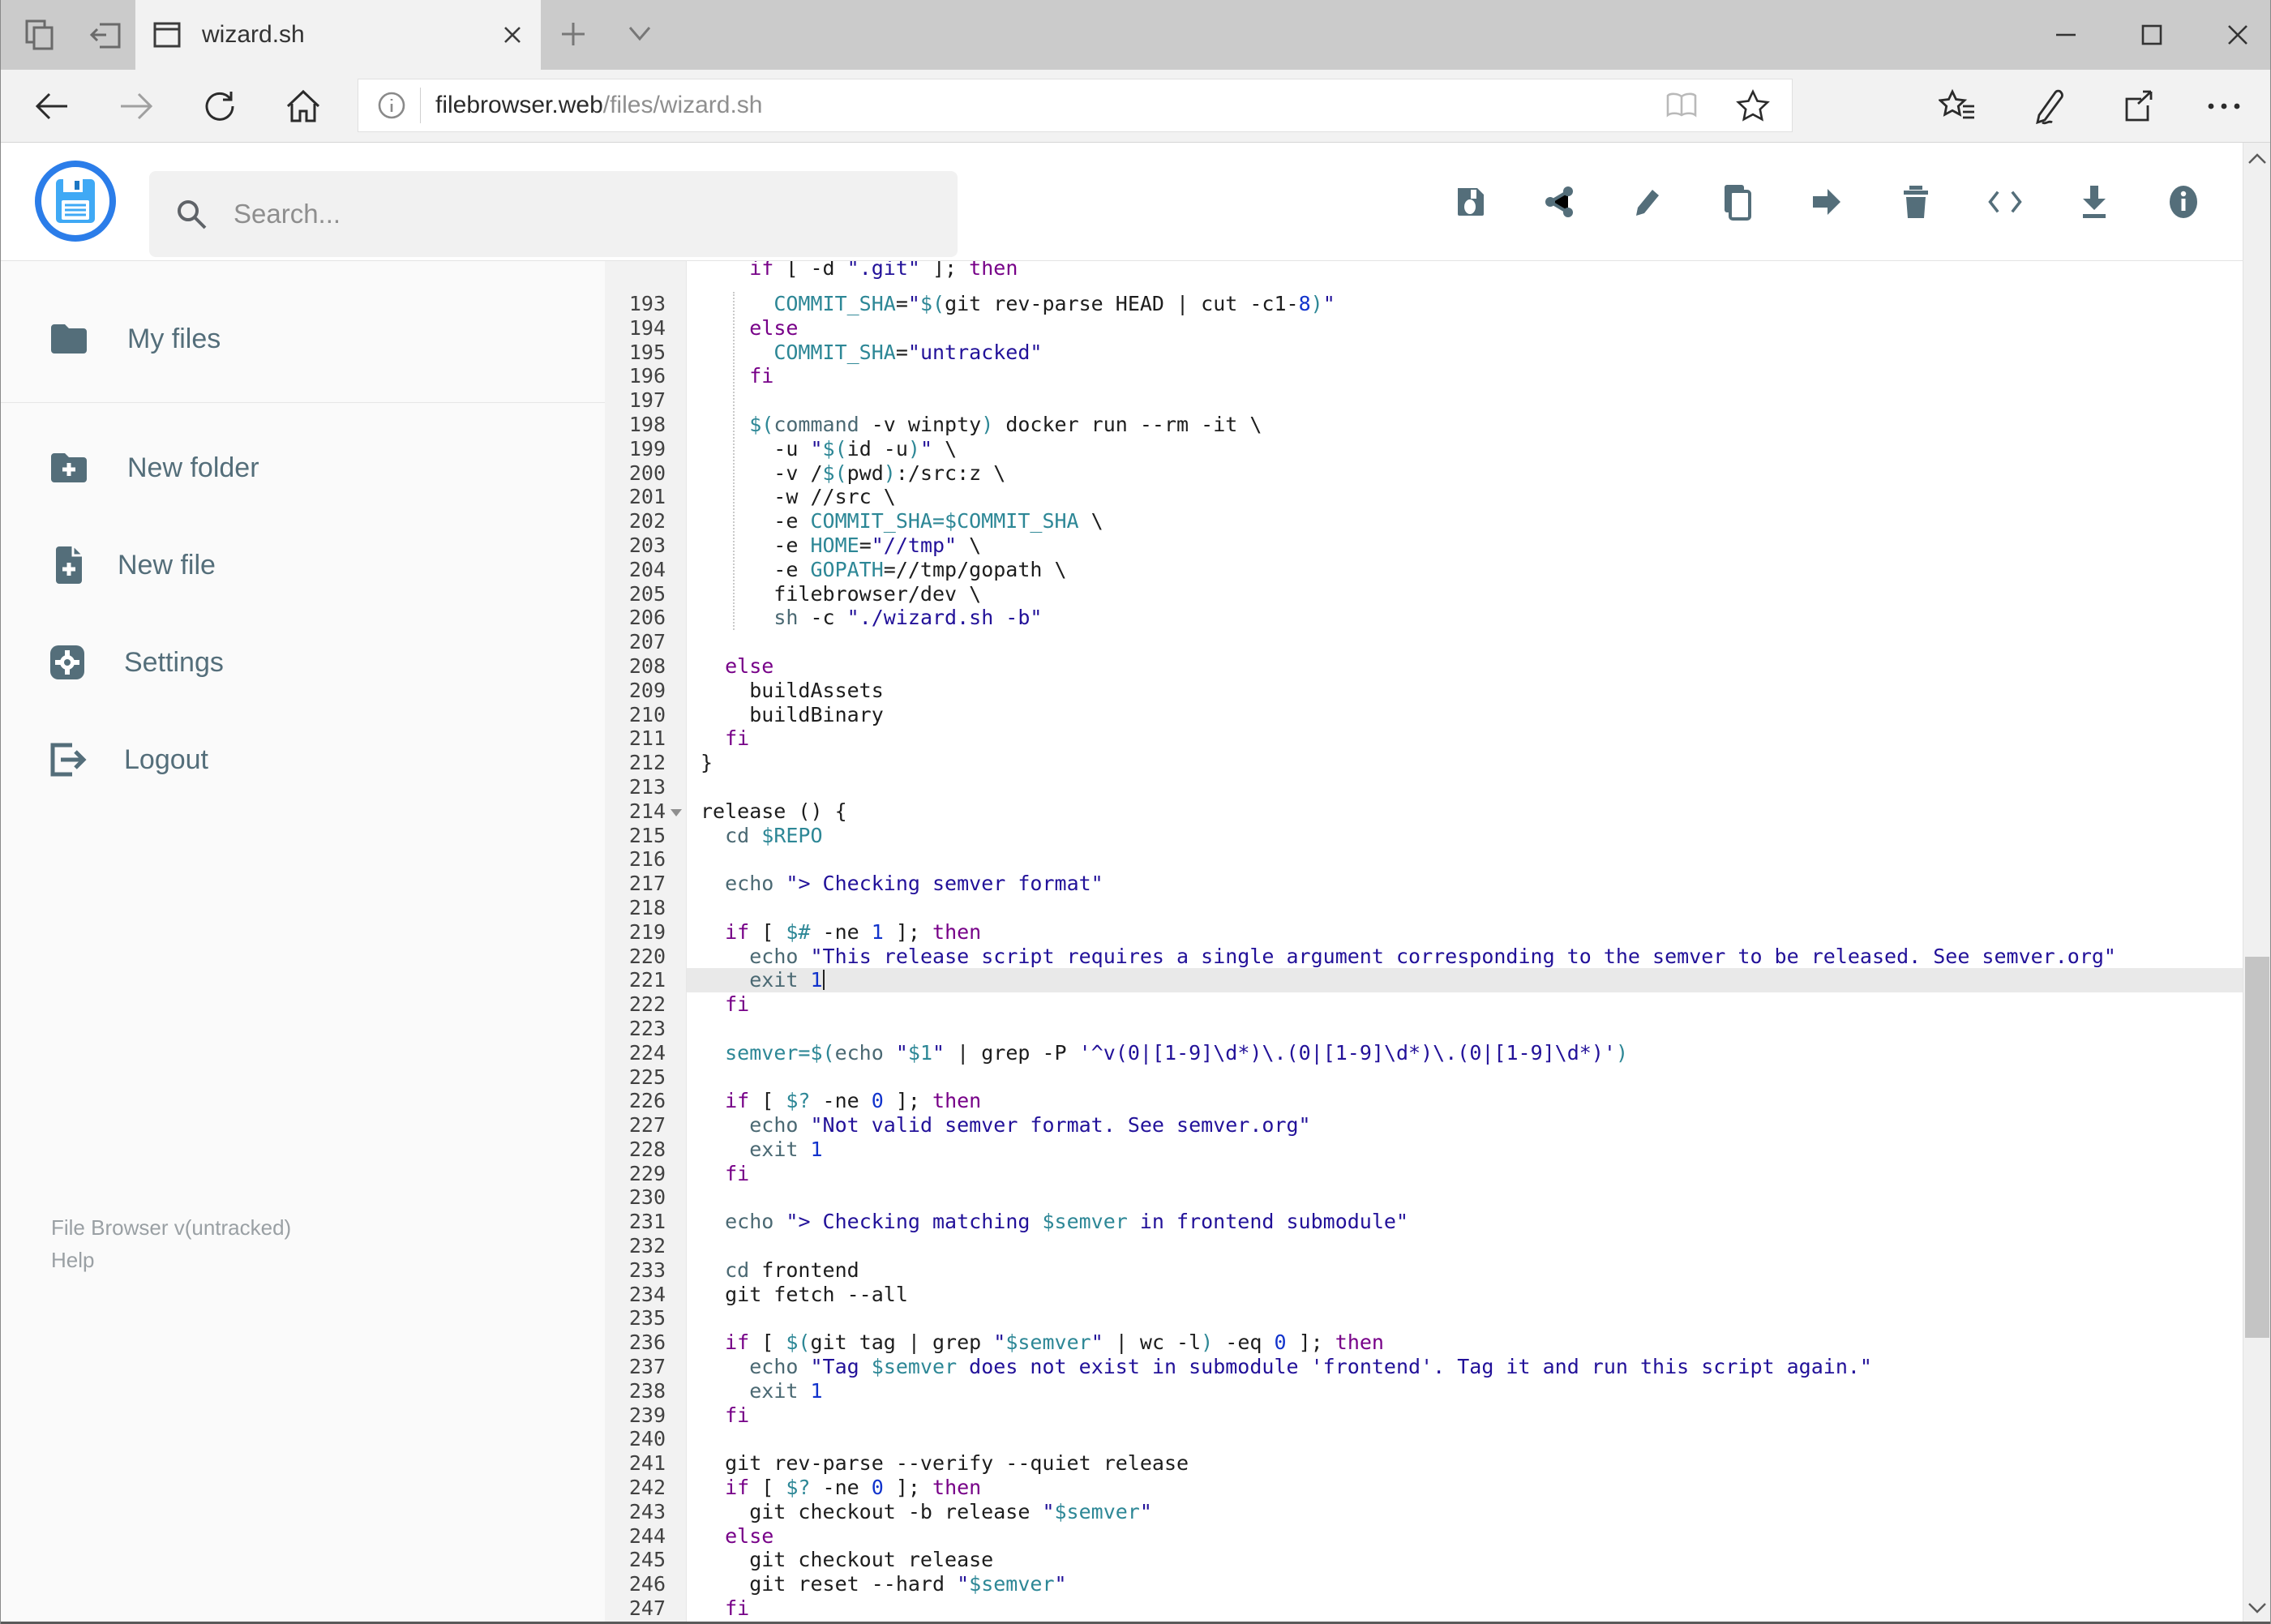  Describe the element at coordinates (106, 35) in the screenshot. I see `set-tabs-aside-icon` at that location.